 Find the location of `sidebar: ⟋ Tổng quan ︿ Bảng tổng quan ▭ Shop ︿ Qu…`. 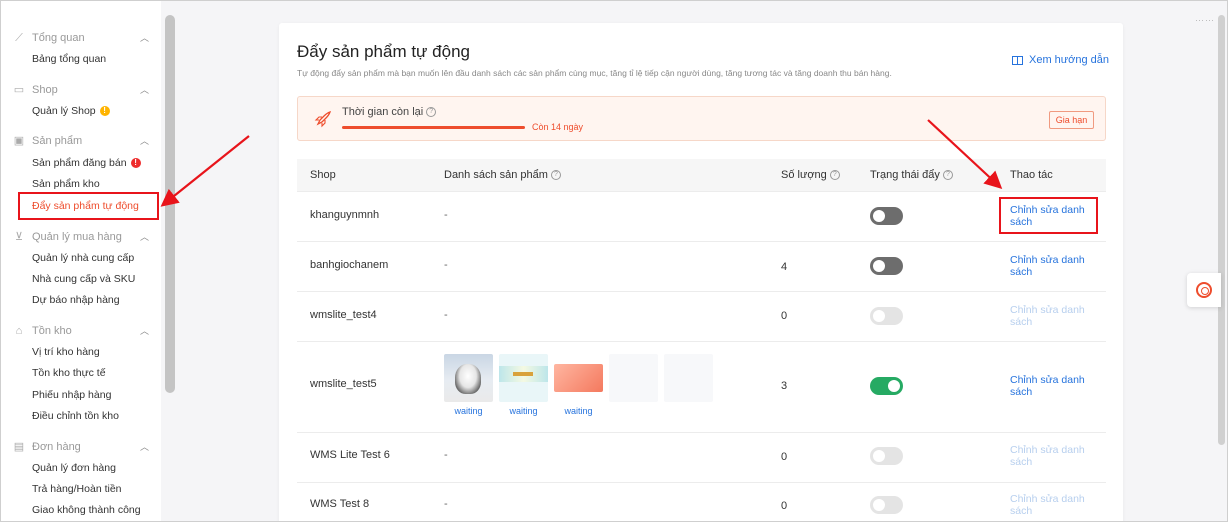

sidebar: ⟋ Tổng quan ︿ Bảng tổng quan ▭ Shop ︿ Qu… is located at coordinates (81, 261).